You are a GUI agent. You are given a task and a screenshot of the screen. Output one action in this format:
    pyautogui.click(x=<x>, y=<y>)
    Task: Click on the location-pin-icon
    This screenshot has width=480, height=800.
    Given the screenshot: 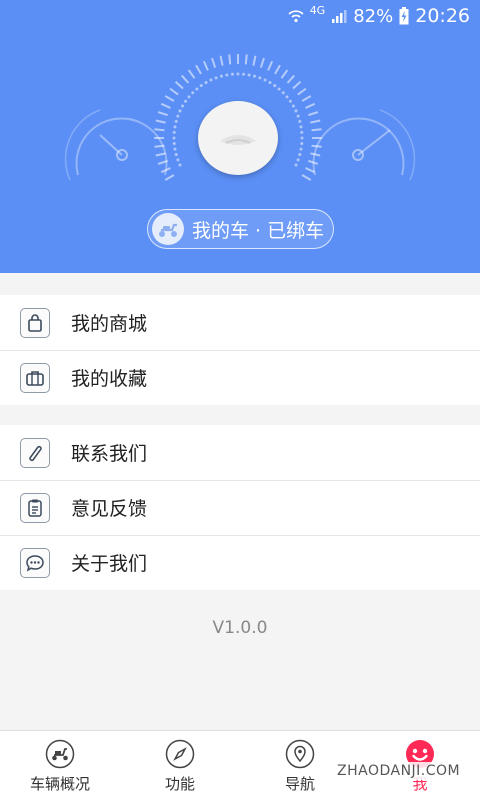 What is the action you would take?
    pyautogui.click(x=300, y=754)
    